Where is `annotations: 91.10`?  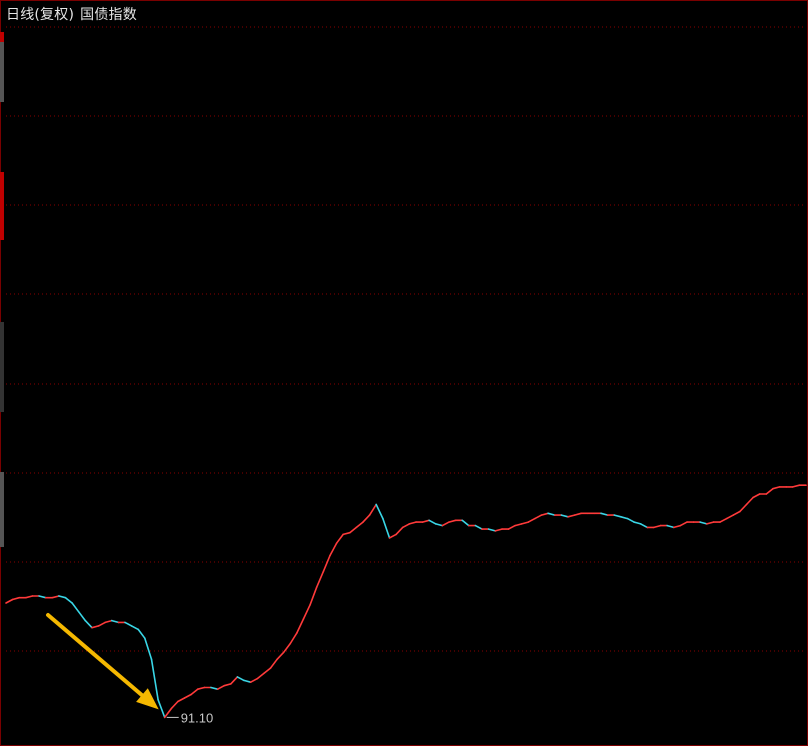
annotations: 91.10 is located at coordinates (130, 669).